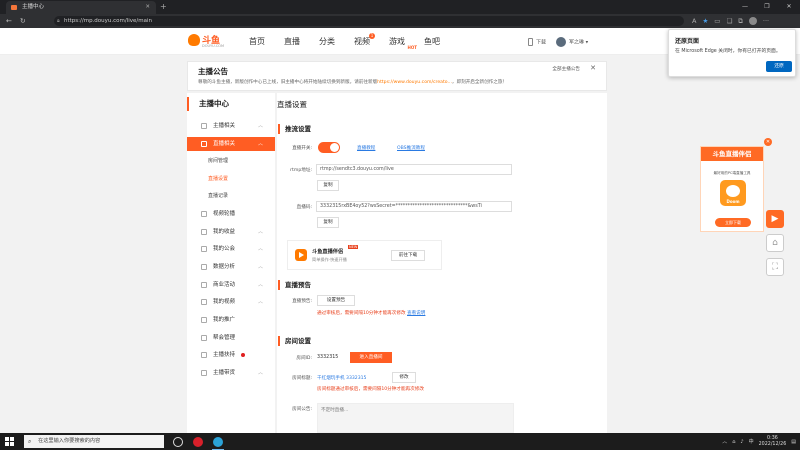 The width and height of the screenshot is (800, 450). What do you see at coordinates (14, 7) in the screenshot?
I see `douyu-favicon-icon` at bounding box center [14, 7].